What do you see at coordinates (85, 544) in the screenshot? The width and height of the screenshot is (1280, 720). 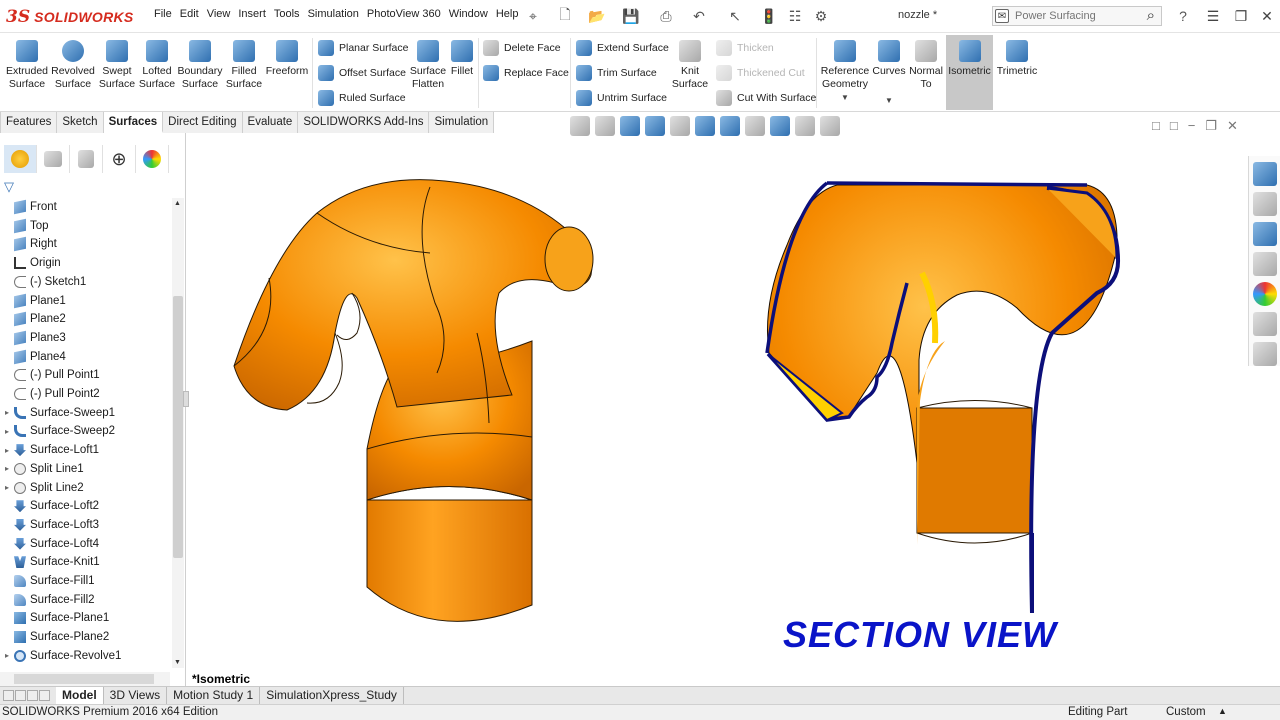 I see `tree-item: Surface-Loft4` at bounding box center [85, 544].